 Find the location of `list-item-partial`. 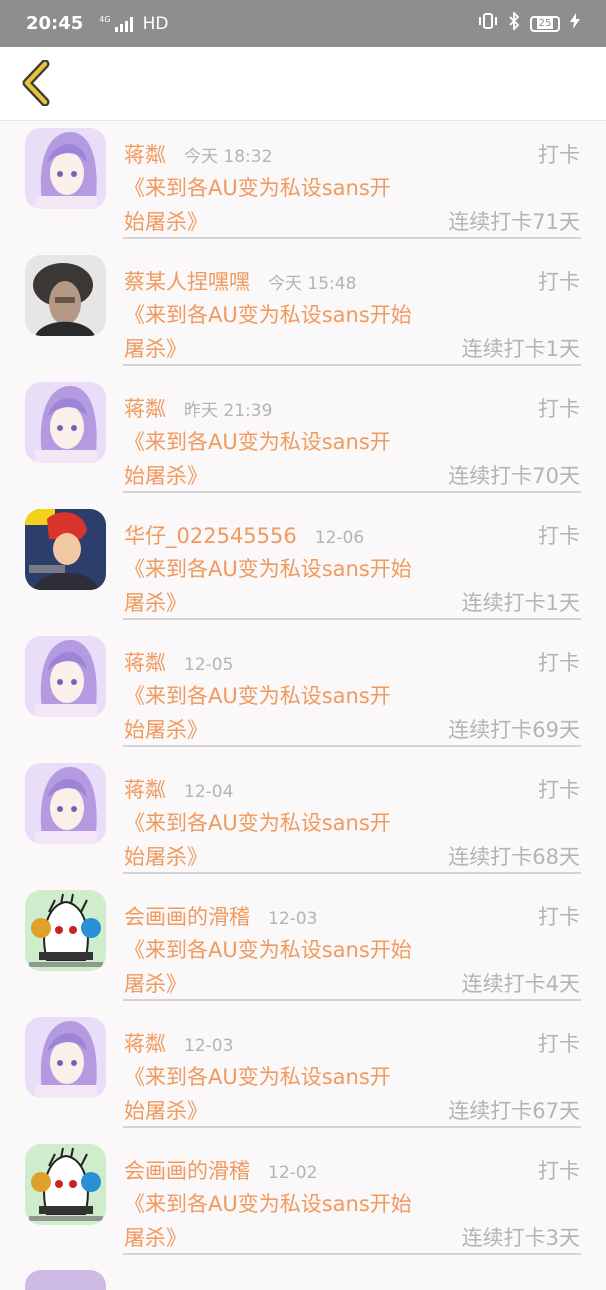

list-item-partial is located at coordinates (303, 1280).